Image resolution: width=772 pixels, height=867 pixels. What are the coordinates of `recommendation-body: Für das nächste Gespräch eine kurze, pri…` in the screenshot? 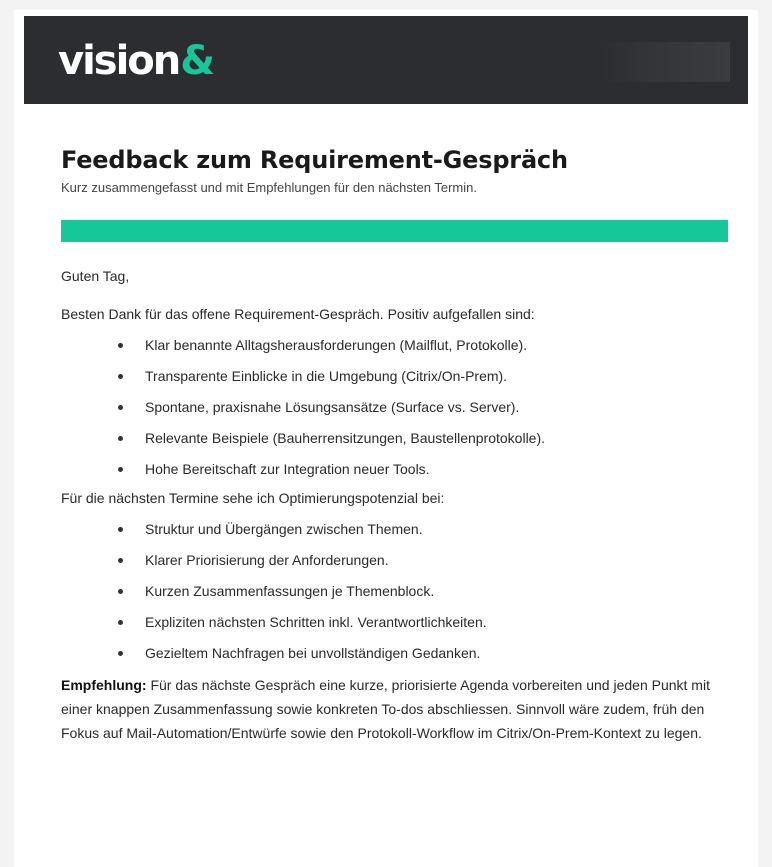 It's located at (385, 709).